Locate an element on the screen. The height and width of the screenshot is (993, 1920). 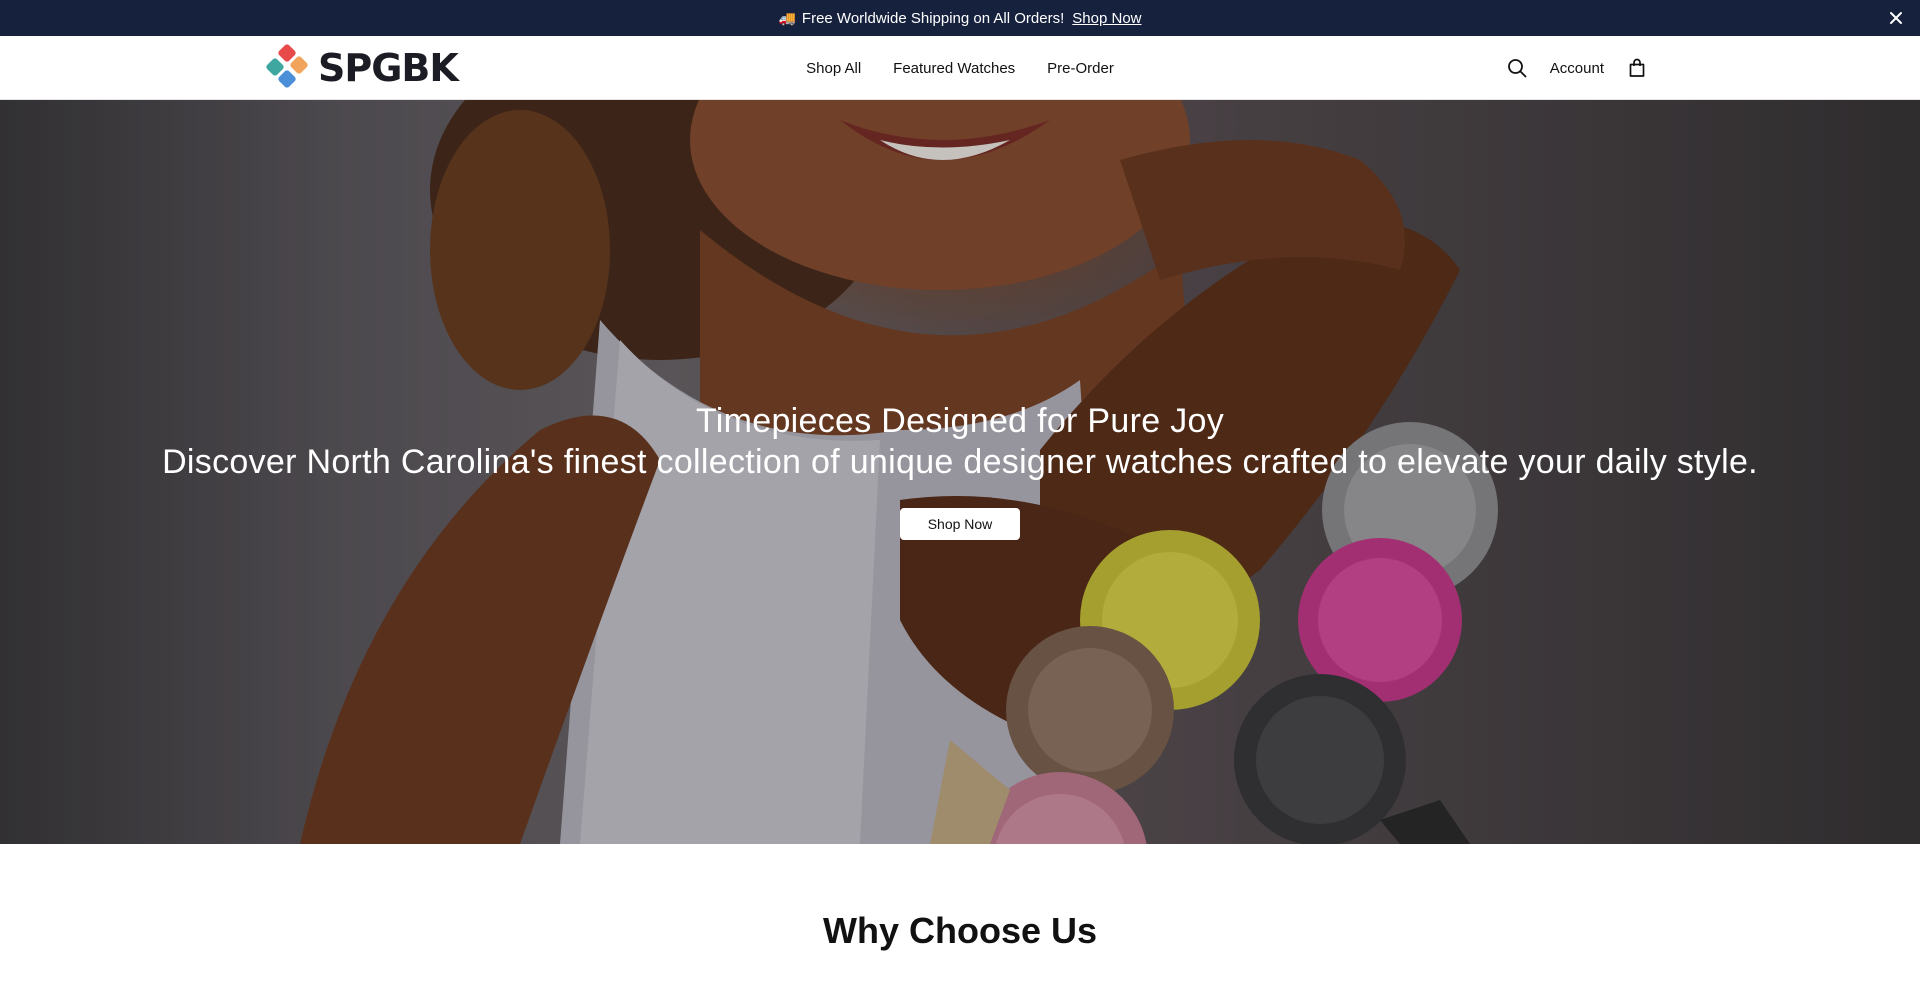
nav-shop-all: Shop All is located at coordinates (833, 68).